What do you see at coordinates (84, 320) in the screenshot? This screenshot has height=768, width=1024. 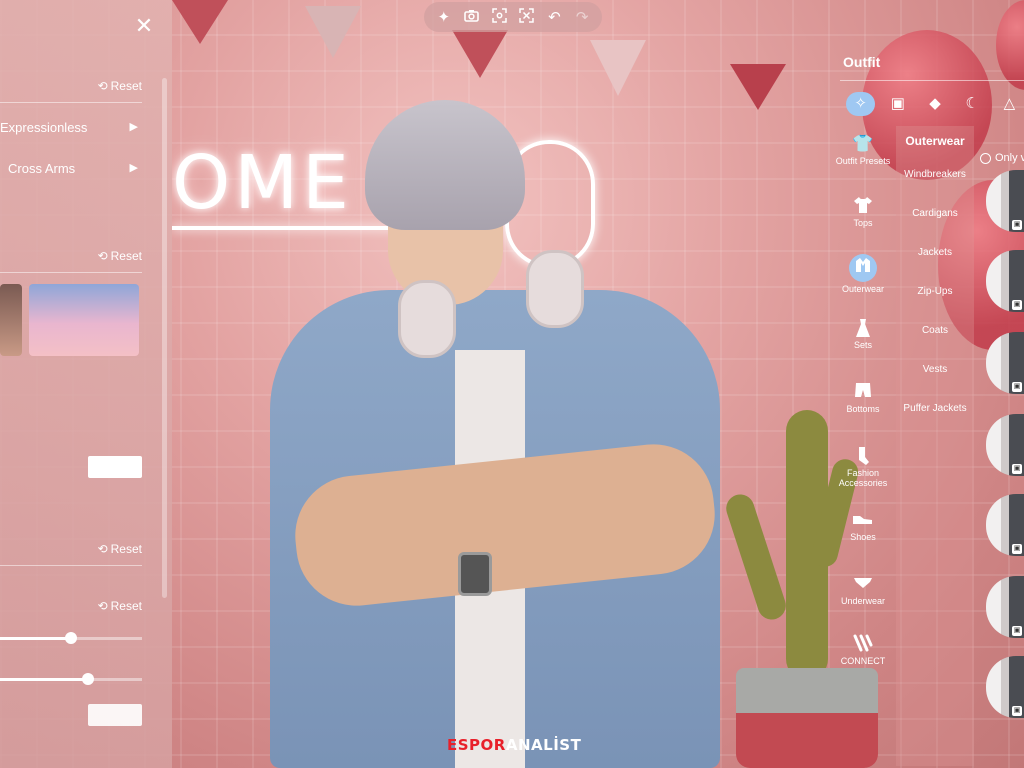 I see `background-thumbnail-sky` at bounding box center [84, 320].